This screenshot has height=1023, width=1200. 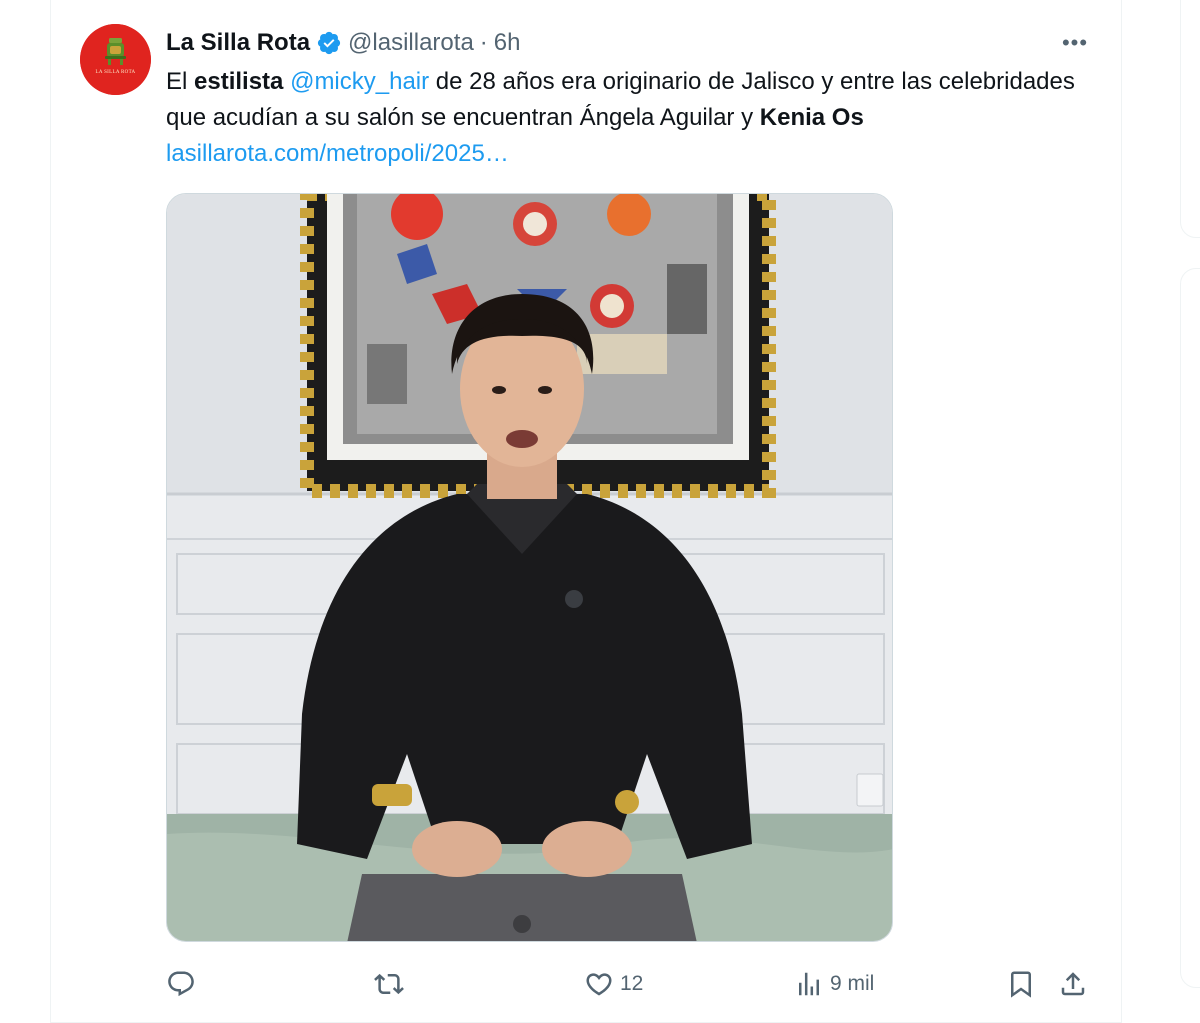 I want to click on retweet-button, so click(x=392, y=984).